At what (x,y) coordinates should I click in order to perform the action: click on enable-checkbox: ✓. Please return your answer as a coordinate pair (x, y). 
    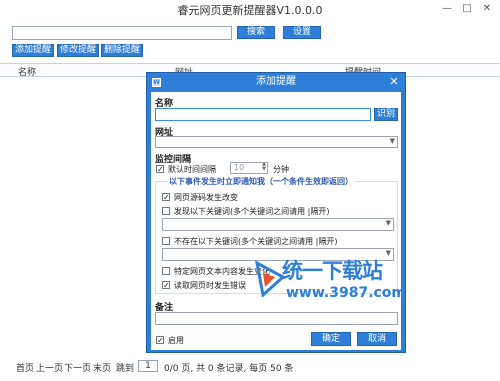
    Looking at the image, I should click on (160, 340).